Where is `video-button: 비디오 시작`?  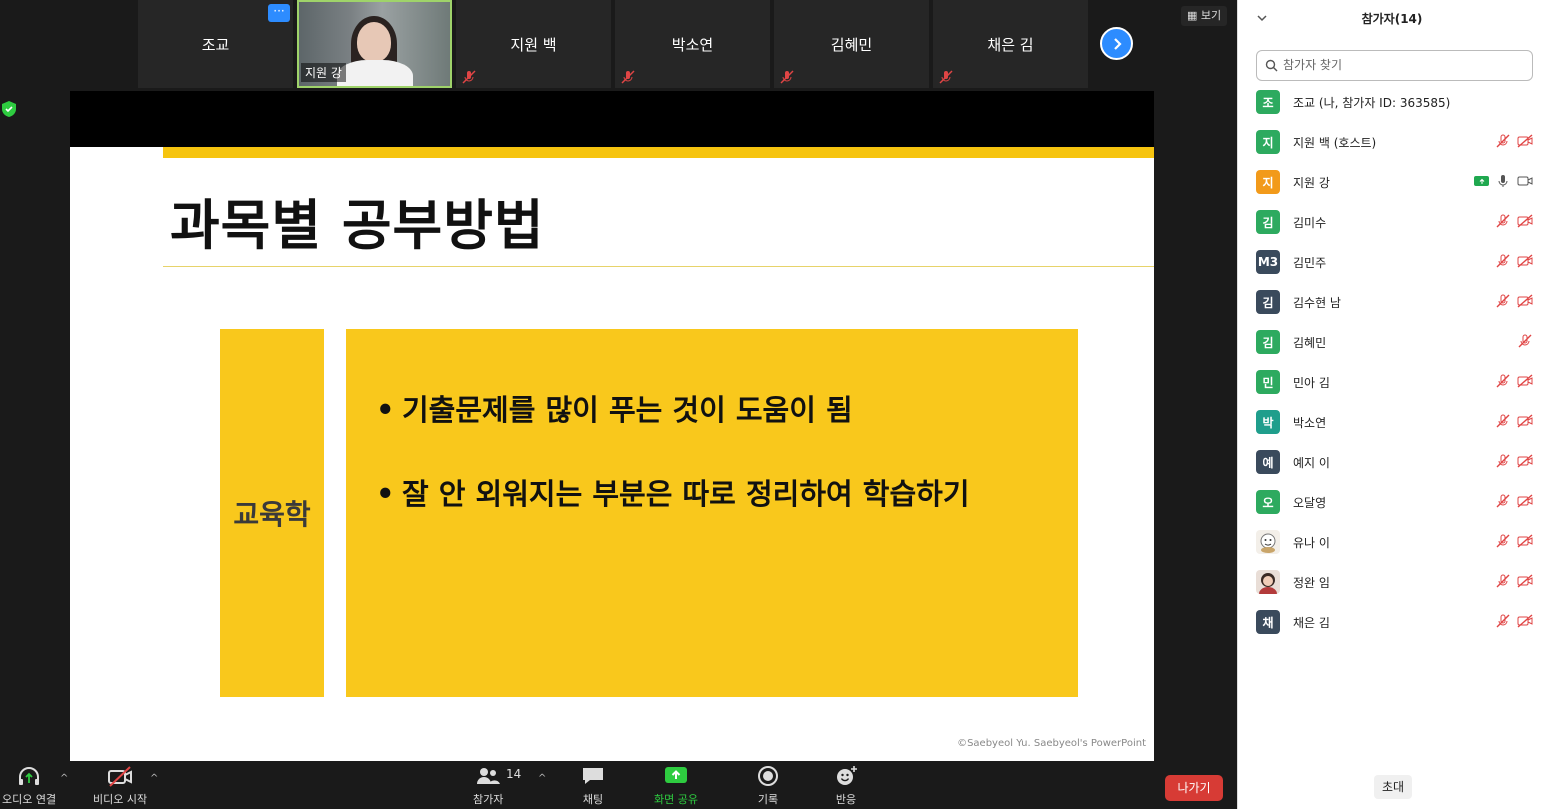
video-button: 비디오 시작 is located at coordinates (120, 786).